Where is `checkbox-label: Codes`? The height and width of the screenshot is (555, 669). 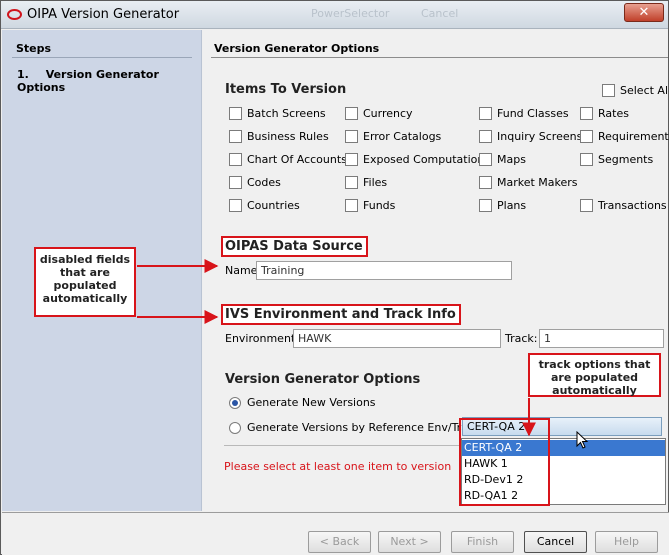
checkbox-label: Codes is located at coordinates (264, 182).